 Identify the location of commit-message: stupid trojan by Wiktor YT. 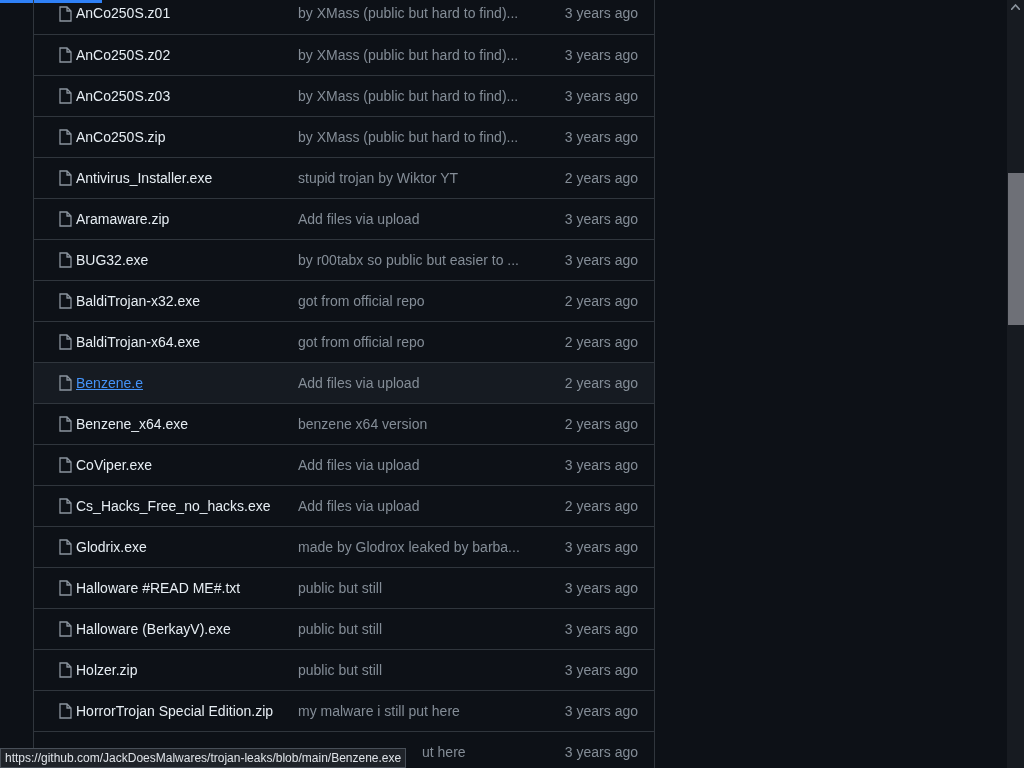
(378, 178).